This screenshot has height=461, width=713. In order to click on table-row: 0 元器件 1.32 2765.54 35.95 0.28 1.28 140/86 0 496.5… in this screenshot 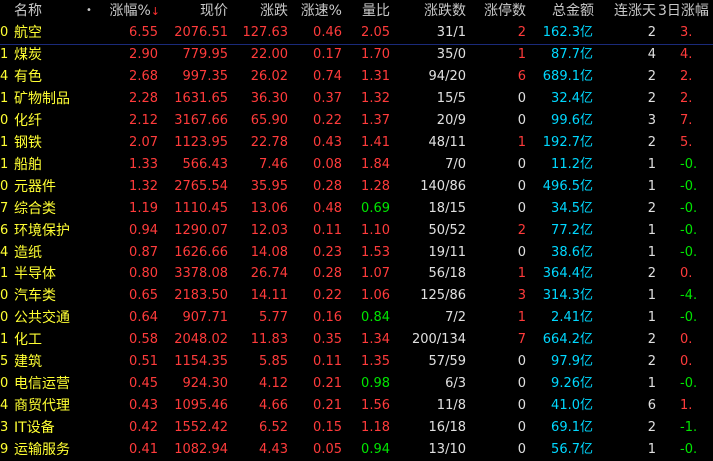, I will do `click(356, 187)`.